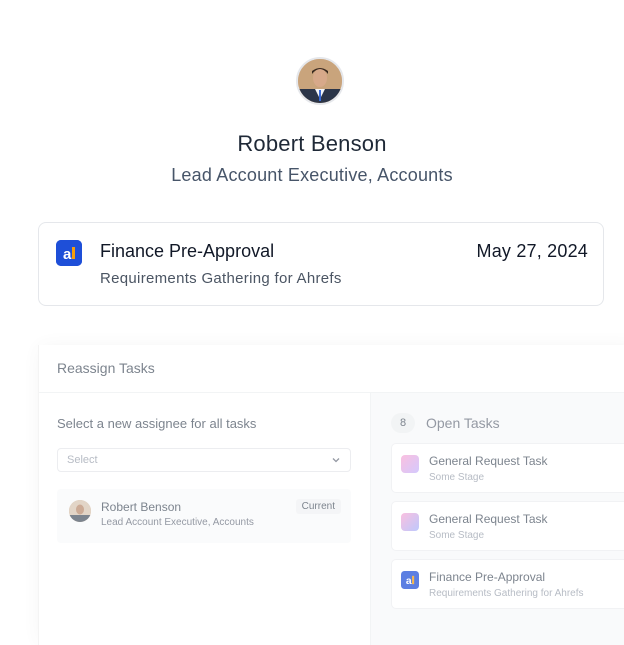 The width and height of the screenshot is (624, 645). Describe the element at coordinates (463, 423) in the screenshot. I see `open-tasks-label: Open Tasks` at that location.